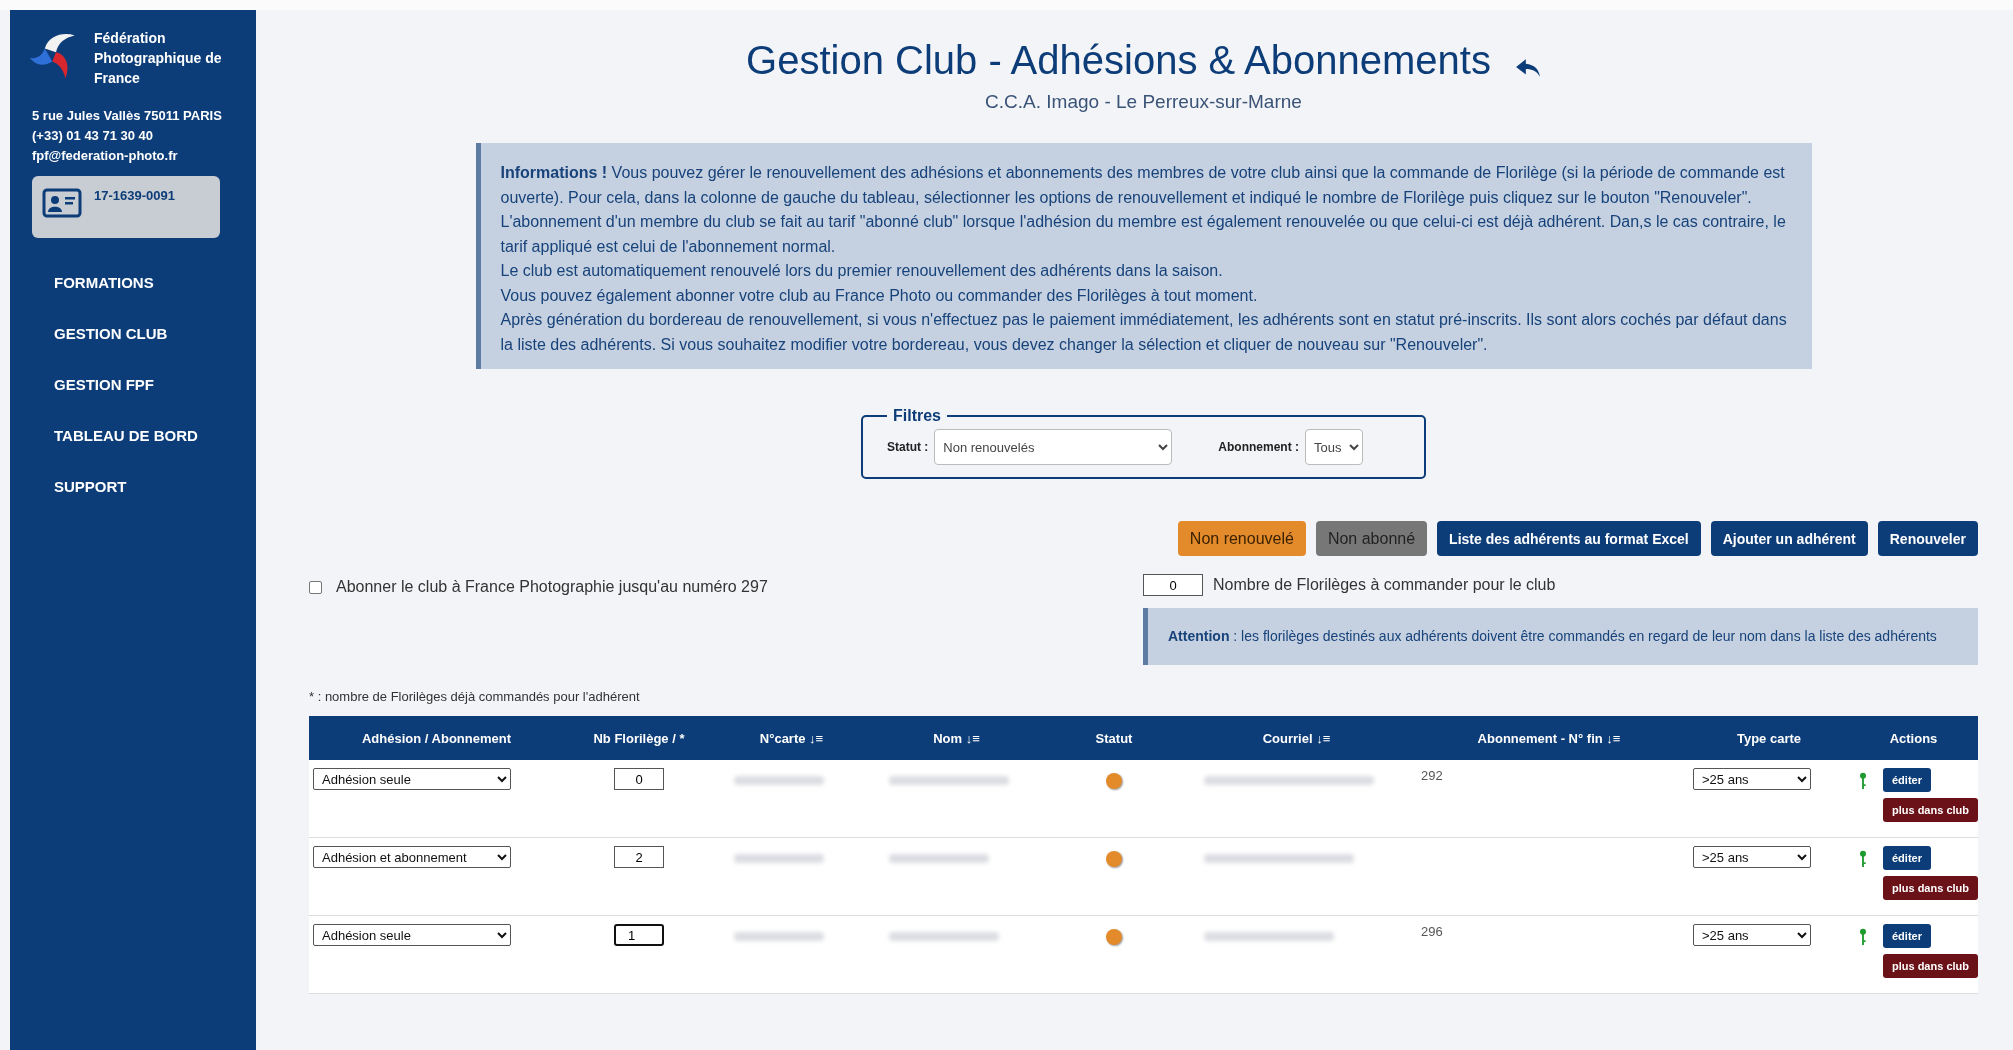 The width and height of the screenshot is (2013, 1050). I want to click on address: 5 rue Jules Vallès 75011 PARIS, so click(127, 116).